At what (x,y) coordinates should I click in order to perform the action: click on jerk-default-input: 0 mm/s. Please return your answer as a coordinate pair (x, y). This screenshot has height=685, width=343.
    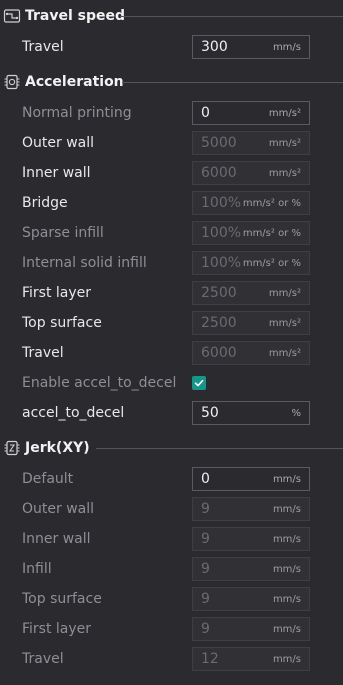
    Looking at the image, I should click on (251, 479).